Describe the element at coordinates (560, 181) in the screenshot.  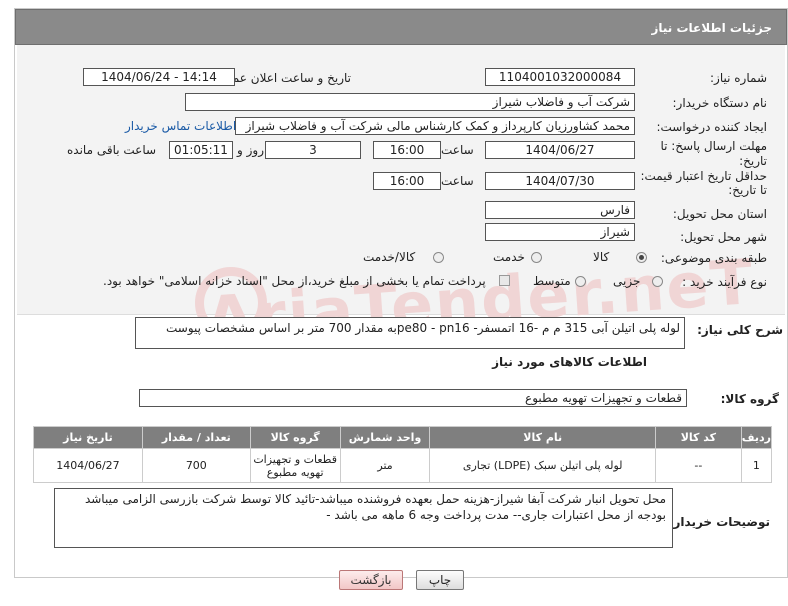
I see `validity-date-field: 1404/07/30` at that location.